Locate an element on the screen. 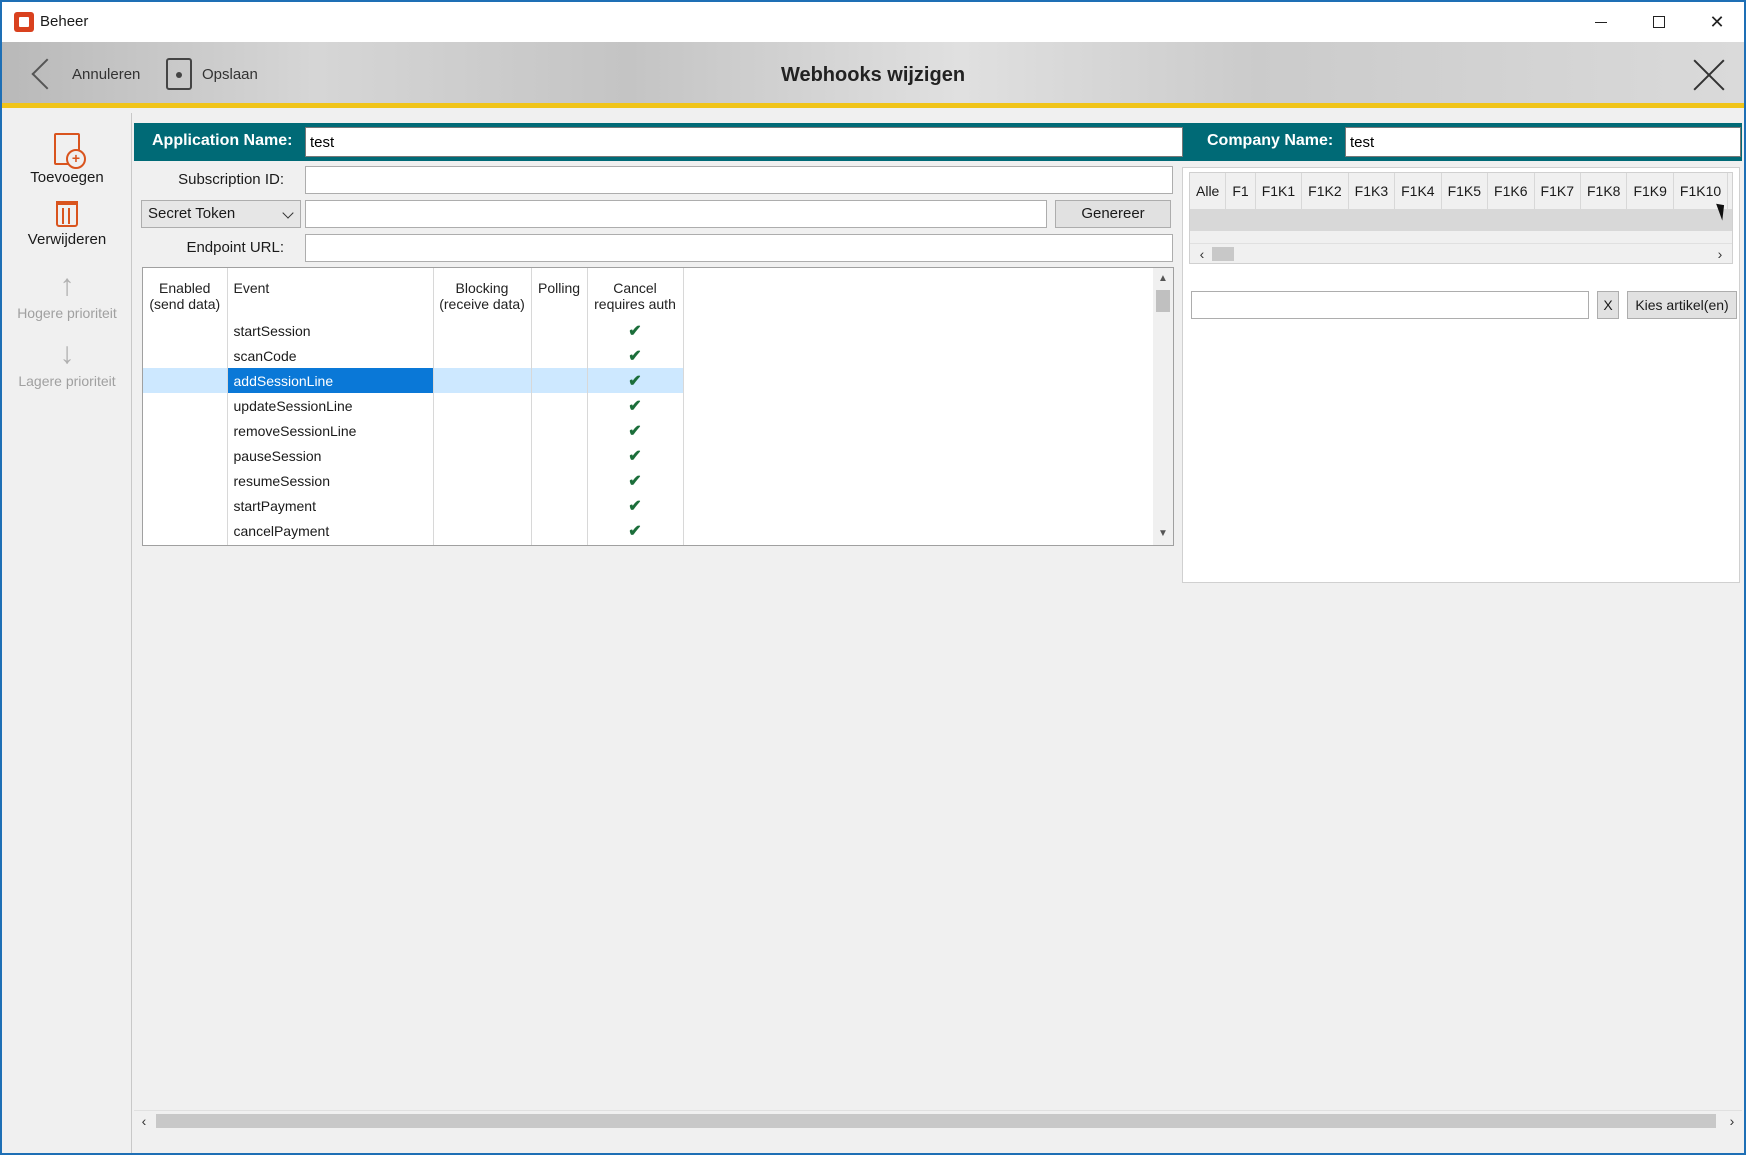 This screenshot has height=1155, width=1746. col-event: Event is located at coordinates (330, 293).